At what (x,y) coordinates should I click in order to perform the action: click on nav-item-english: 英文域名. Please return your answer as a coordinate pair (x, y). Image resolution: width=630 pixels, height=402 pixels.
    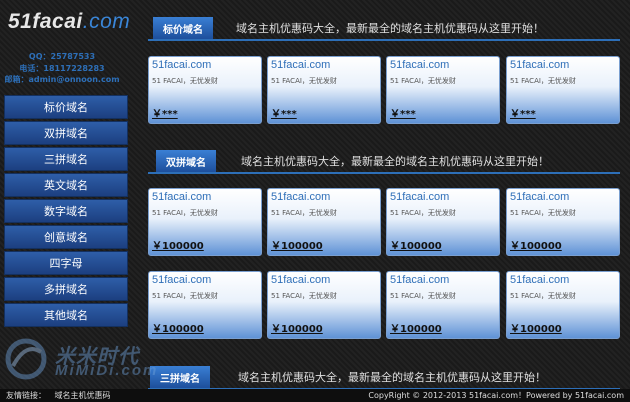
    Looking at the image, I should click on (66, 185).